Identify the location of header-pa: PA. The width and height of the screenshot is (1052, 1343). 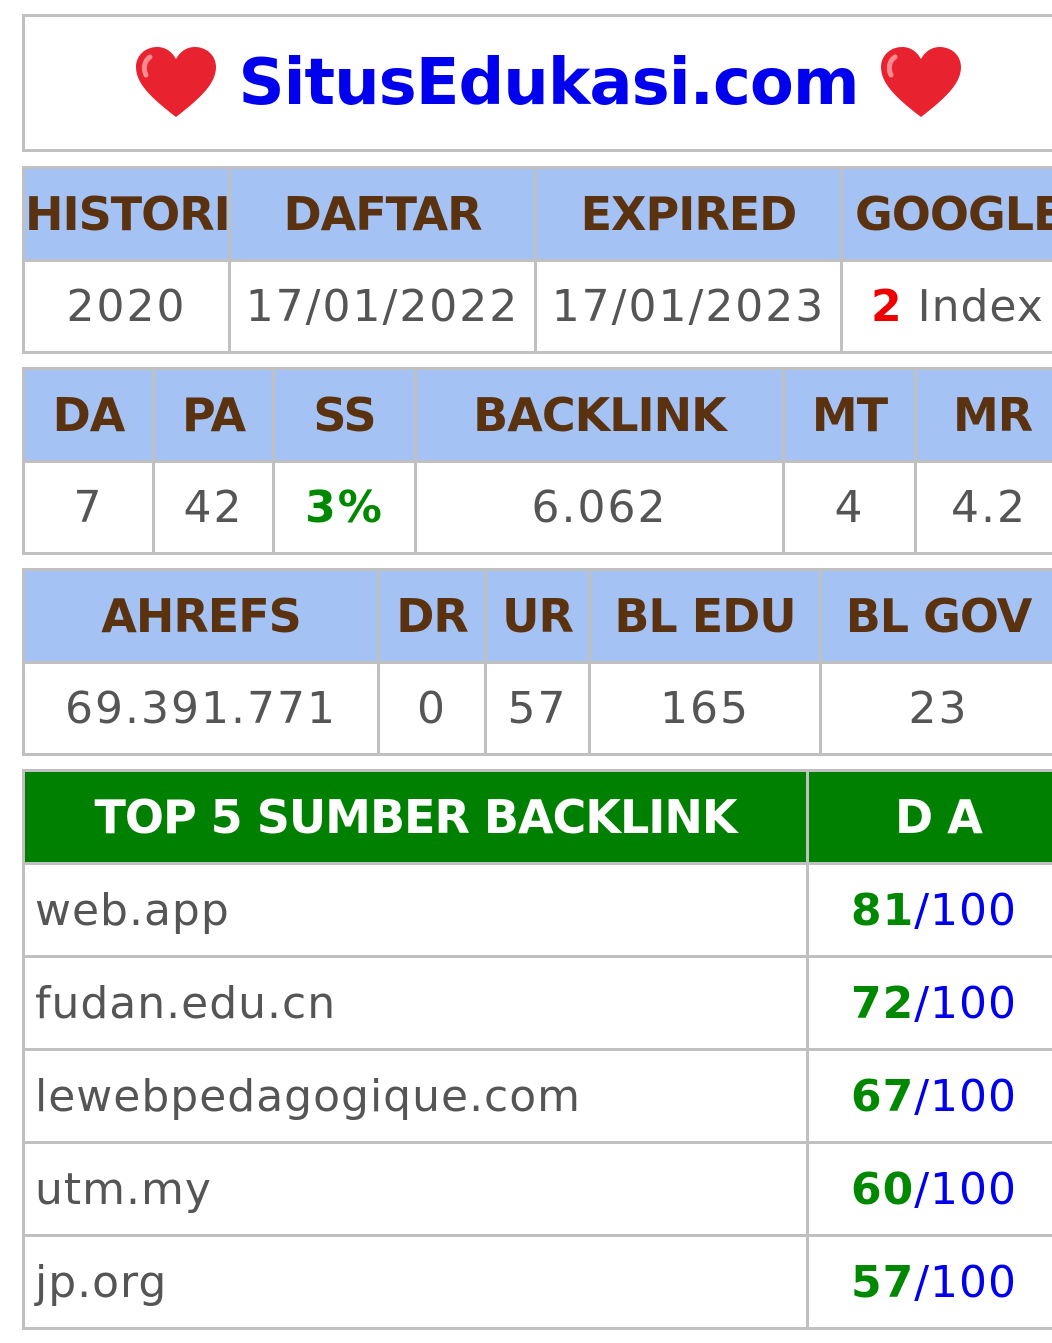
(213, 415).